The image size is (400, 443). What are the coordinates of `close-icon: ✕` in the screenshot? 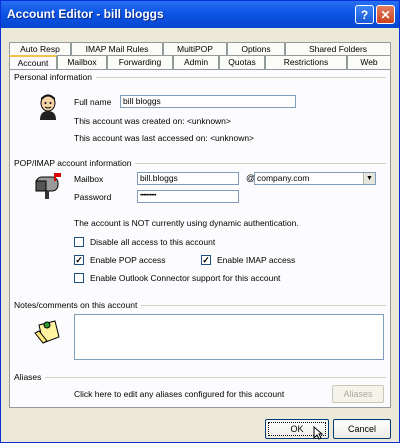 It's located at (385, 14).